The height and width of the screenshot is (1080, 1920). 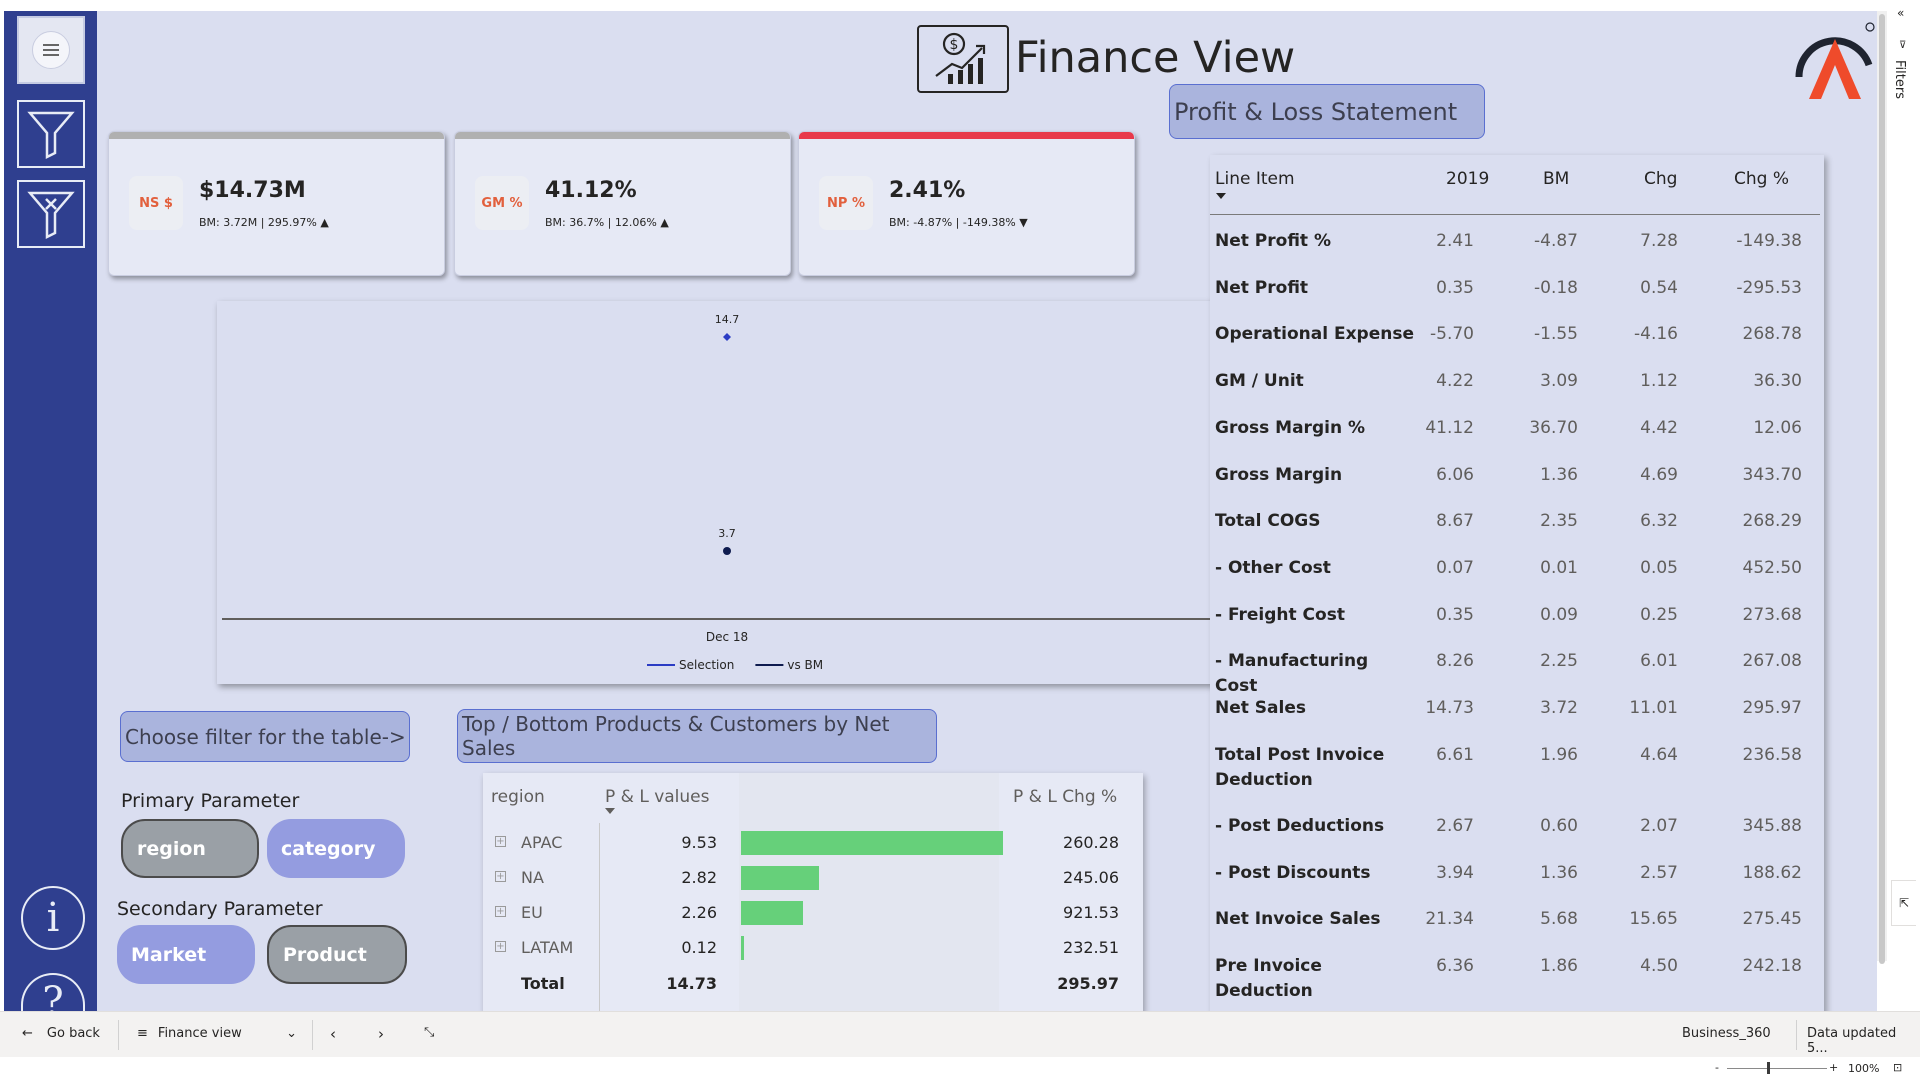 What do you see at coordinates (691, 983) in the screenshot?
I see `total-value: 14.73` at bounding box center [691, 983].